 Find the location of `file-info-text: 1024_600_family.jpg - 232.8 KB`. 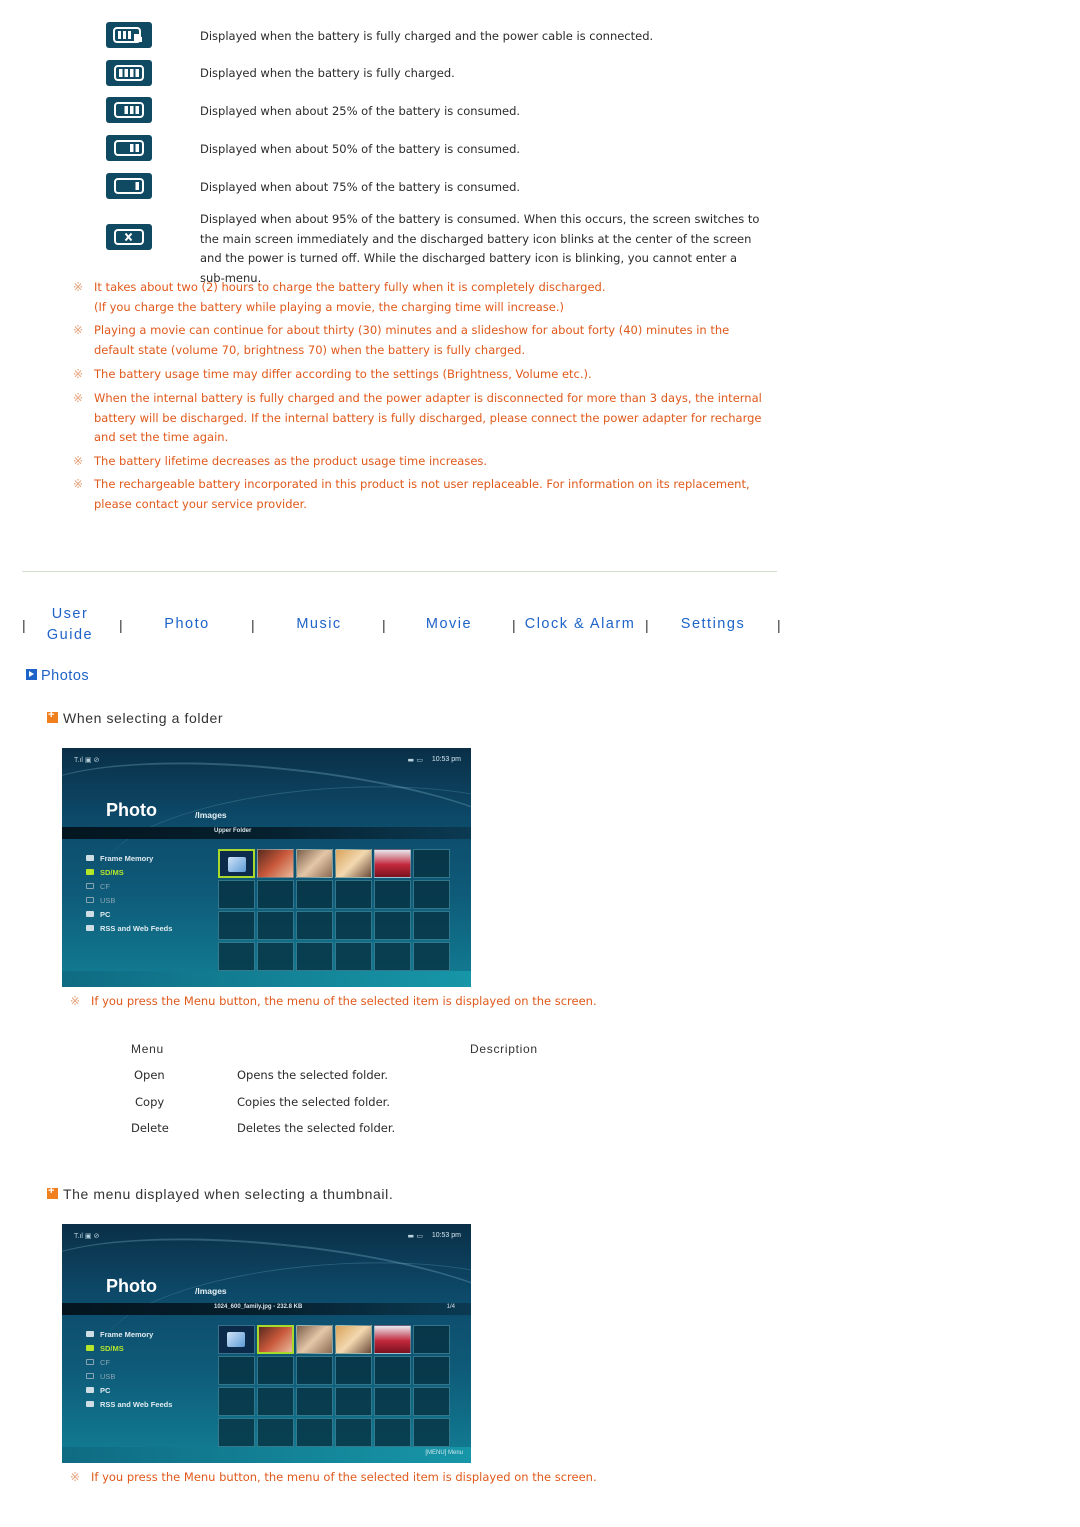

file-info-text: 1024_600_family.jpg - 232.8 KB is located at coordinates (258, 1307).